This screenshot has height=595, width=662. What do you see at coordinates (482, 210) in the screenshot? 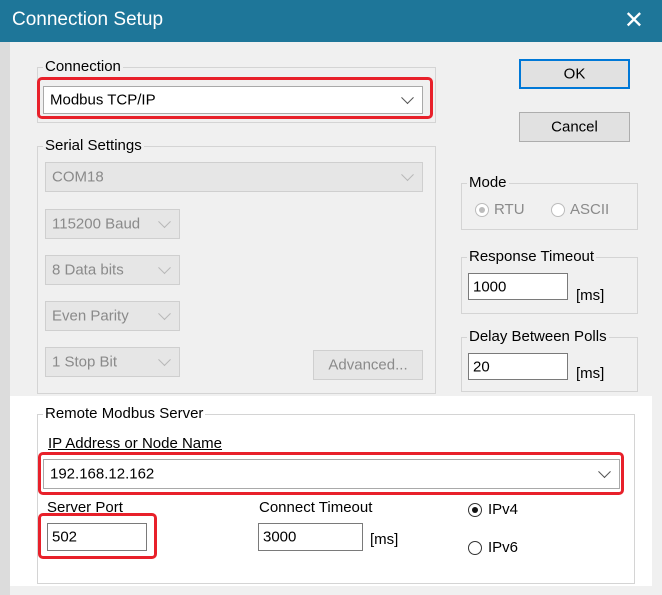
I see `mode-rtu-radio` at bounding box center [482, 210].